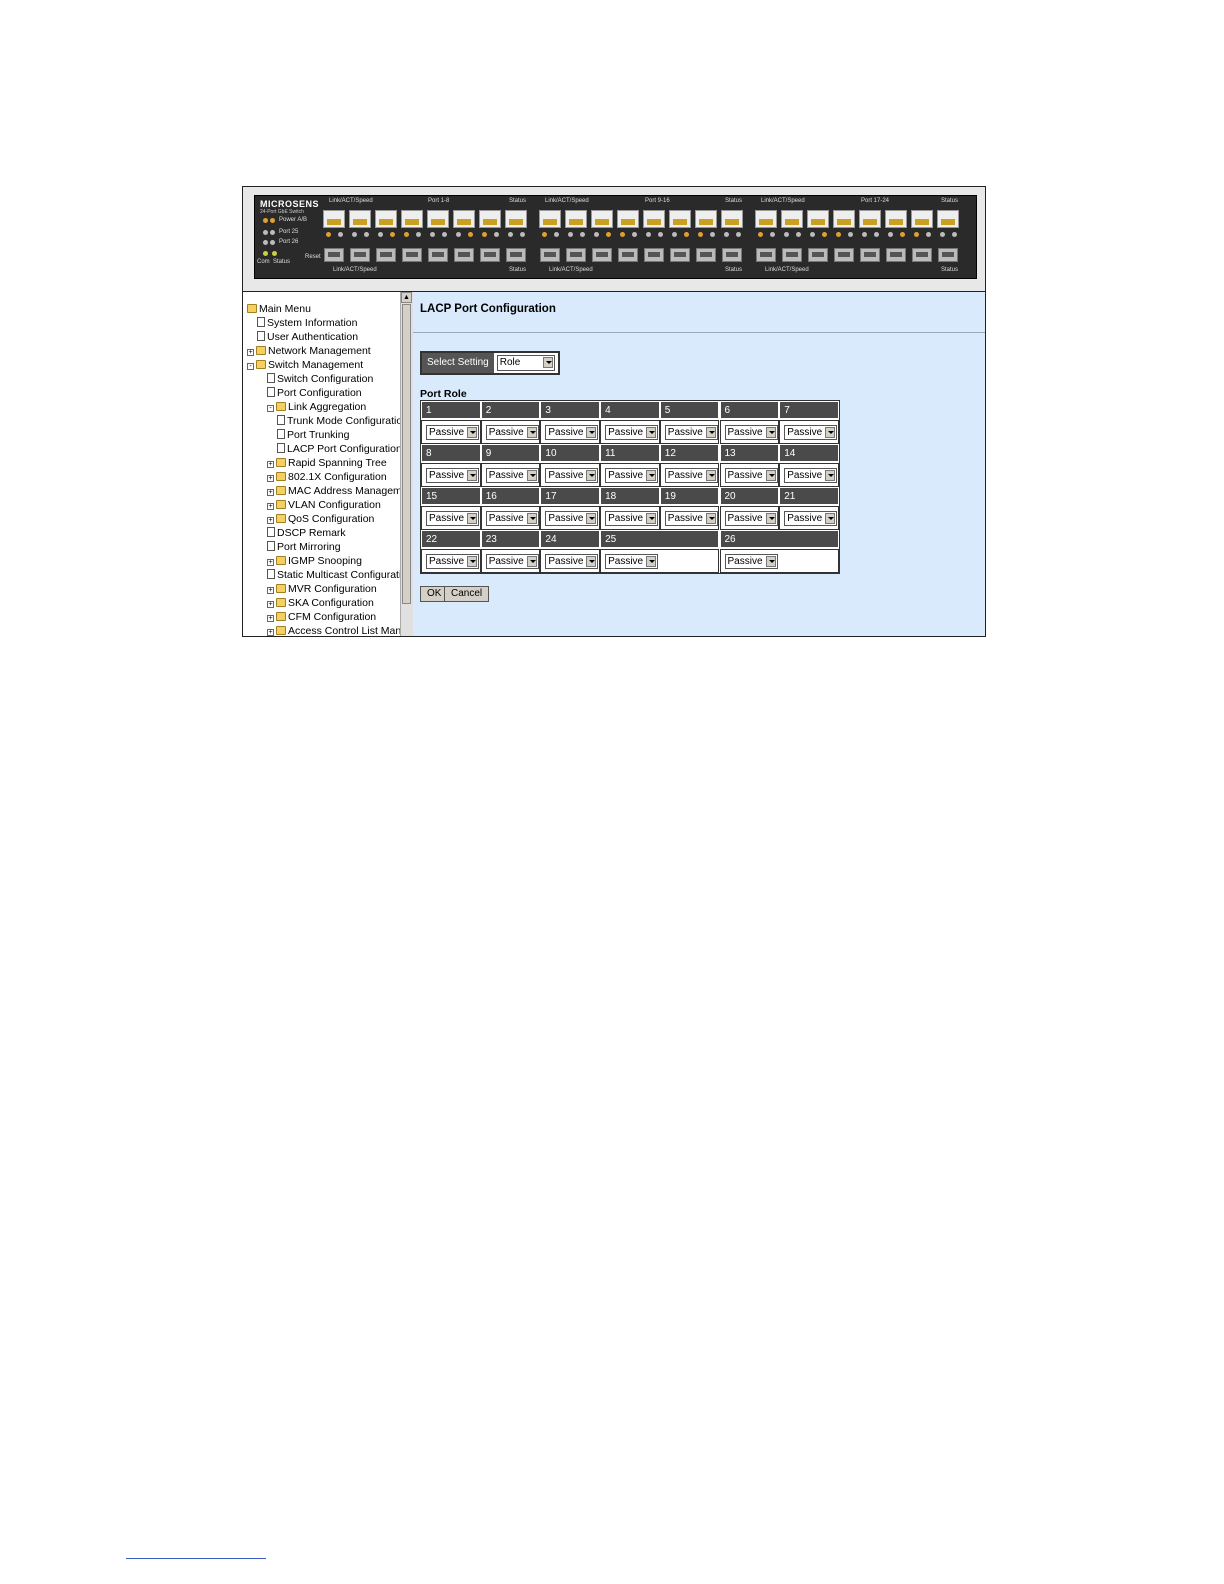  What do you see at coordinates (339, 575) in the screenshot?
I see `sidebar-item: Static Multicast Configuration` at bounding box center [339, 575].